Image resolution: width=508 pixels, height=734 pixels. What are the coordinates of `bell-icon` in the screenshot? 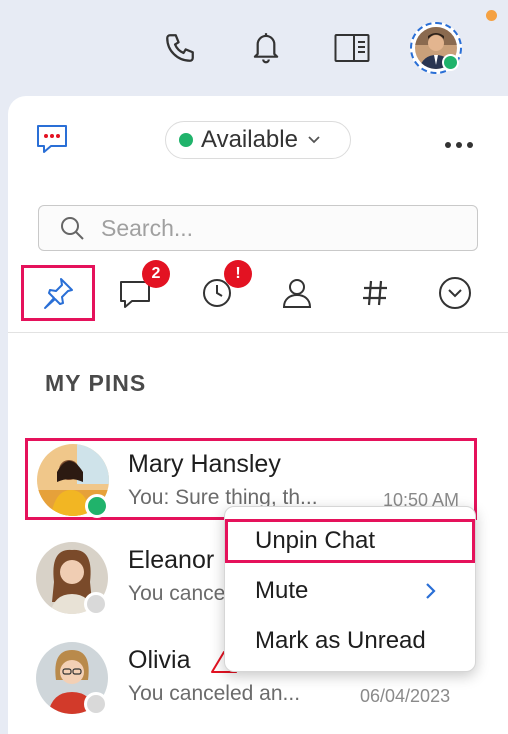 It's located at (266, 49).